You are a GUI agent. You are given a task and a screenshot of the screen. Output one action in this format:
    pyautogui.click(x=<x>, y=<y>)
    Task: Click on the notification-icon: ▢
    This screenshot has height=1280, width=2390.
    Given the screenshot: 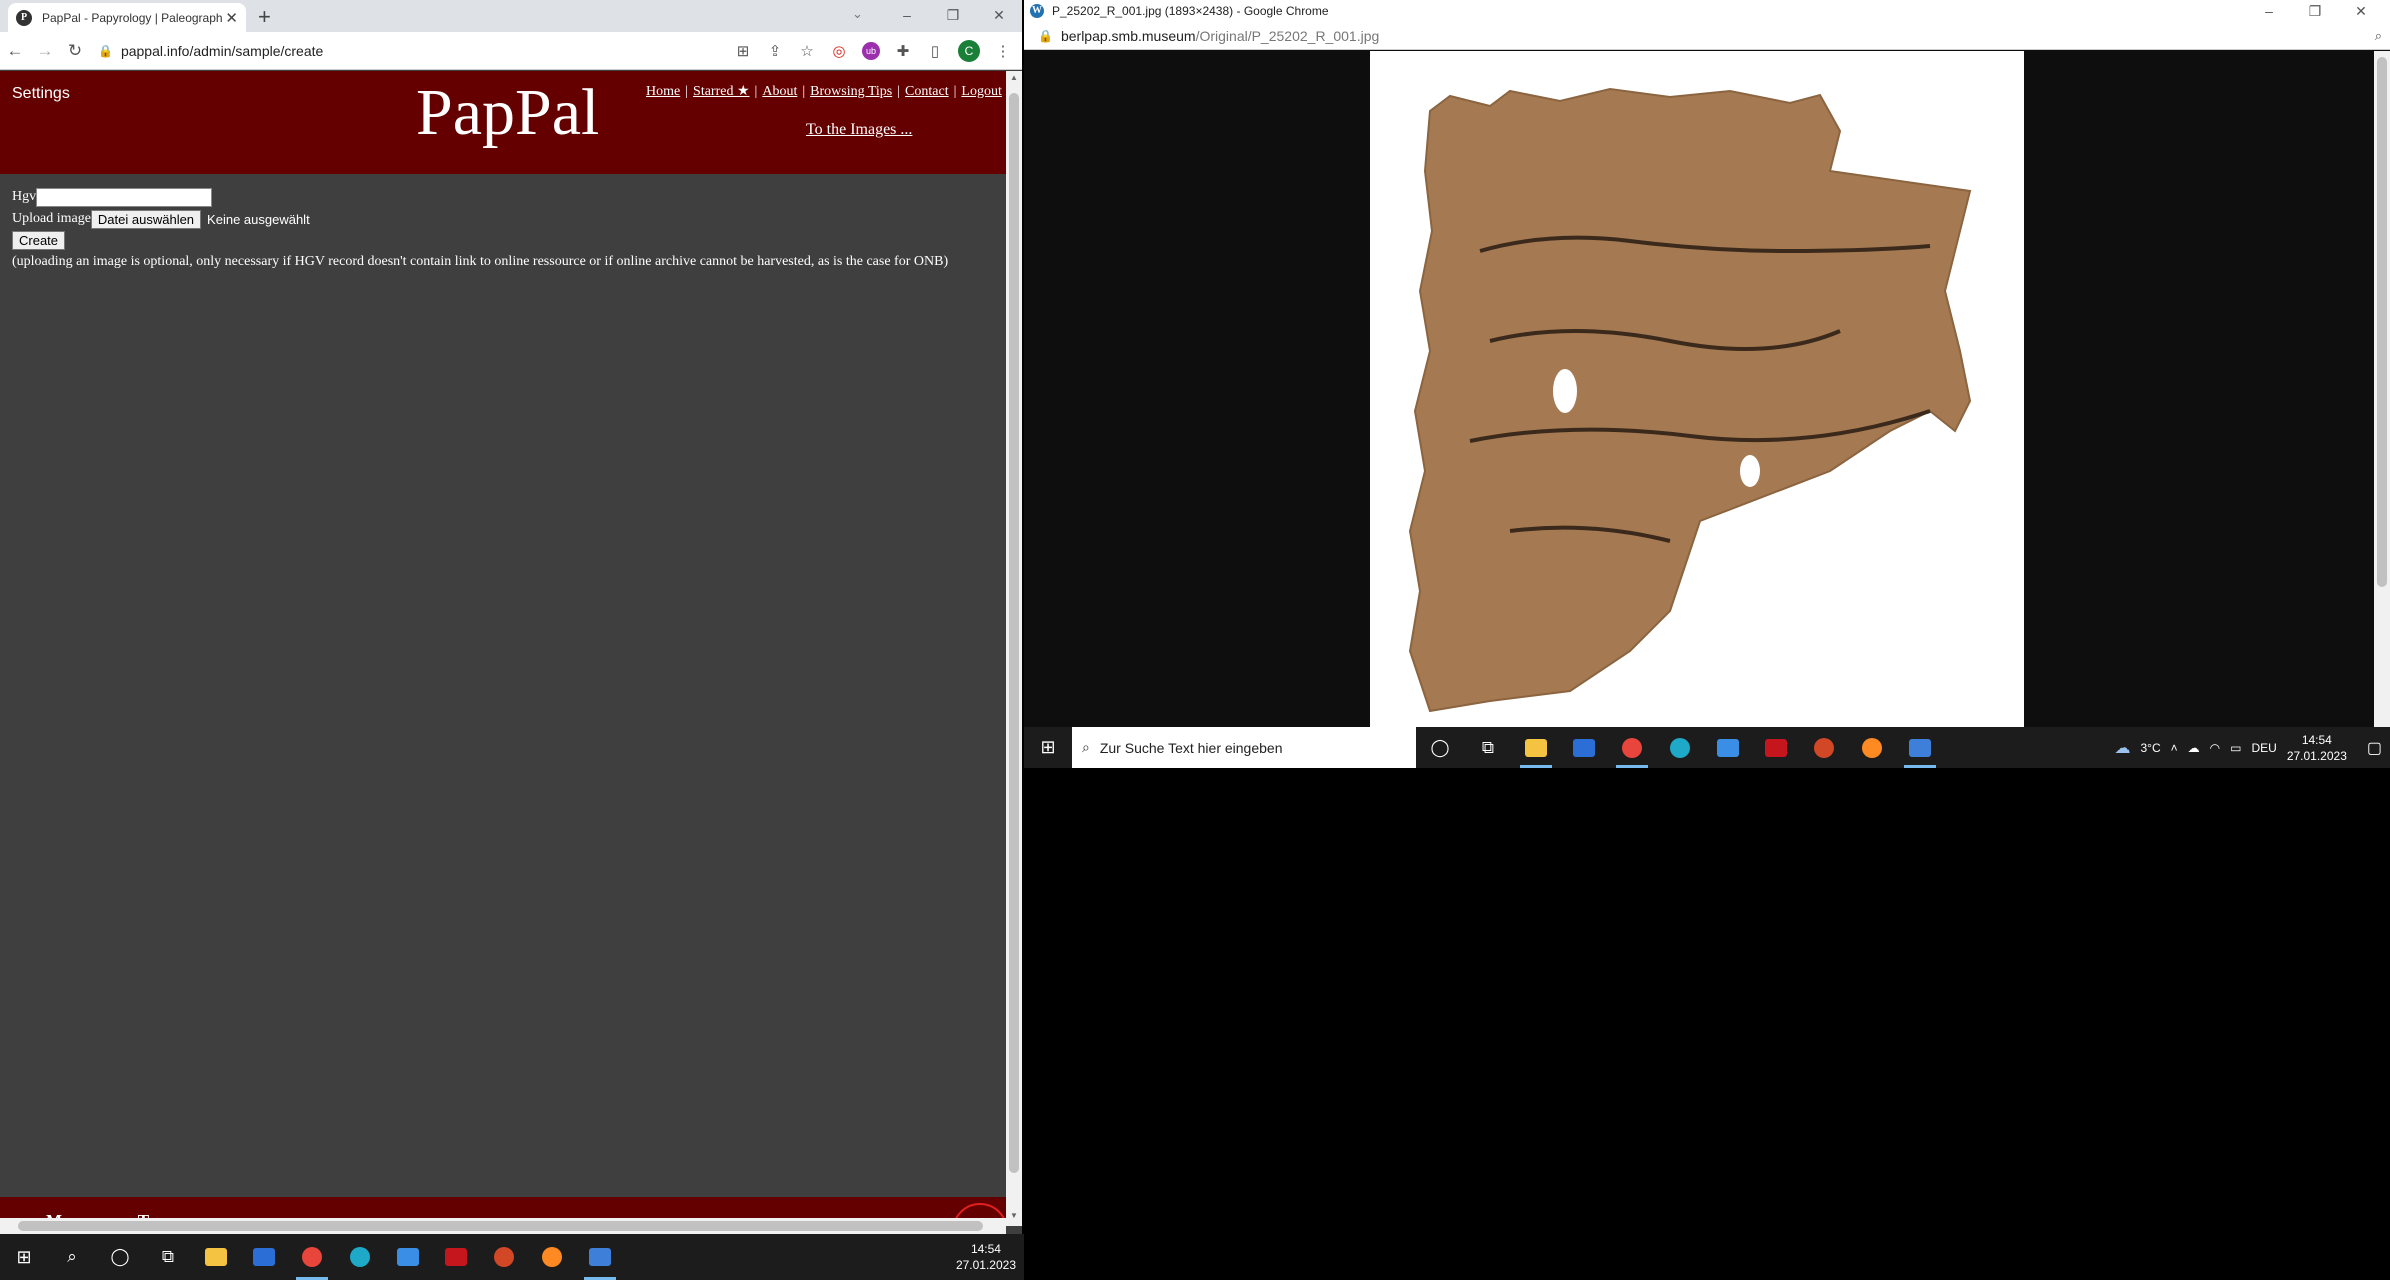 What is the action you would take?
    pyautogui.click(x=2374, y=748)
    